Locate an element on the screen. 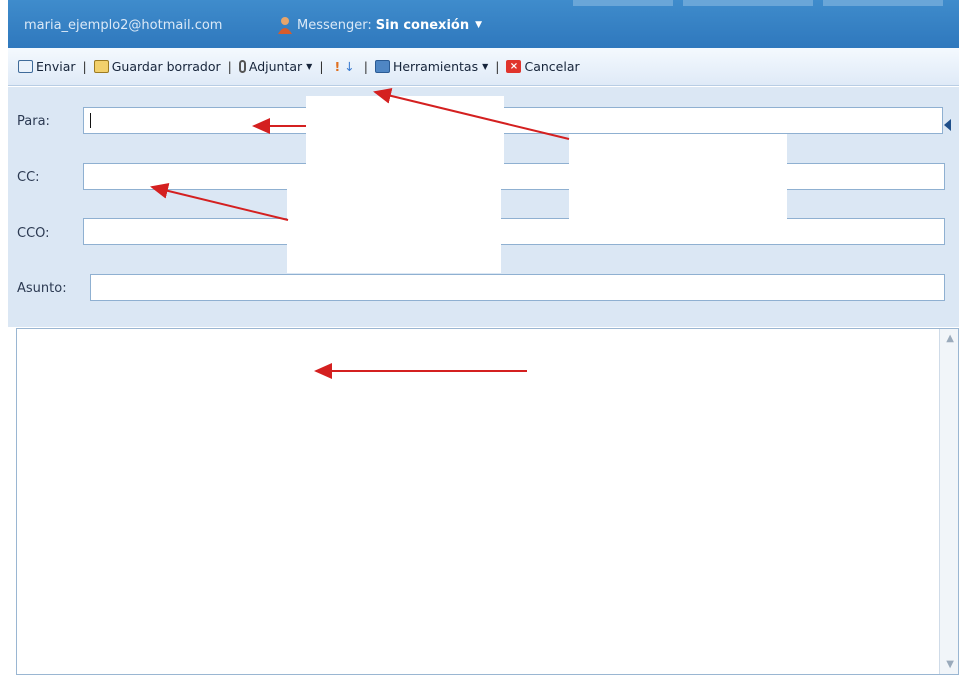 This screenshot has height=675, width=959. messenger-status: Messenger: Sin conexión ▼ is located at coordinates (379, 25).